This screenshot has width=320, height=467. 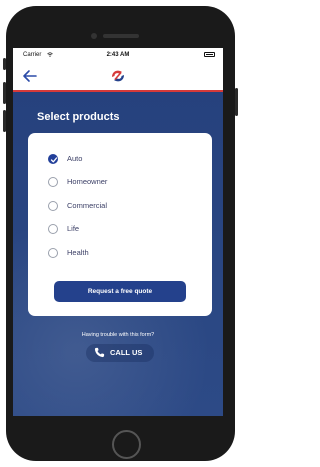 I want to click on product-option-health: Health, so click(x=123, y=254).